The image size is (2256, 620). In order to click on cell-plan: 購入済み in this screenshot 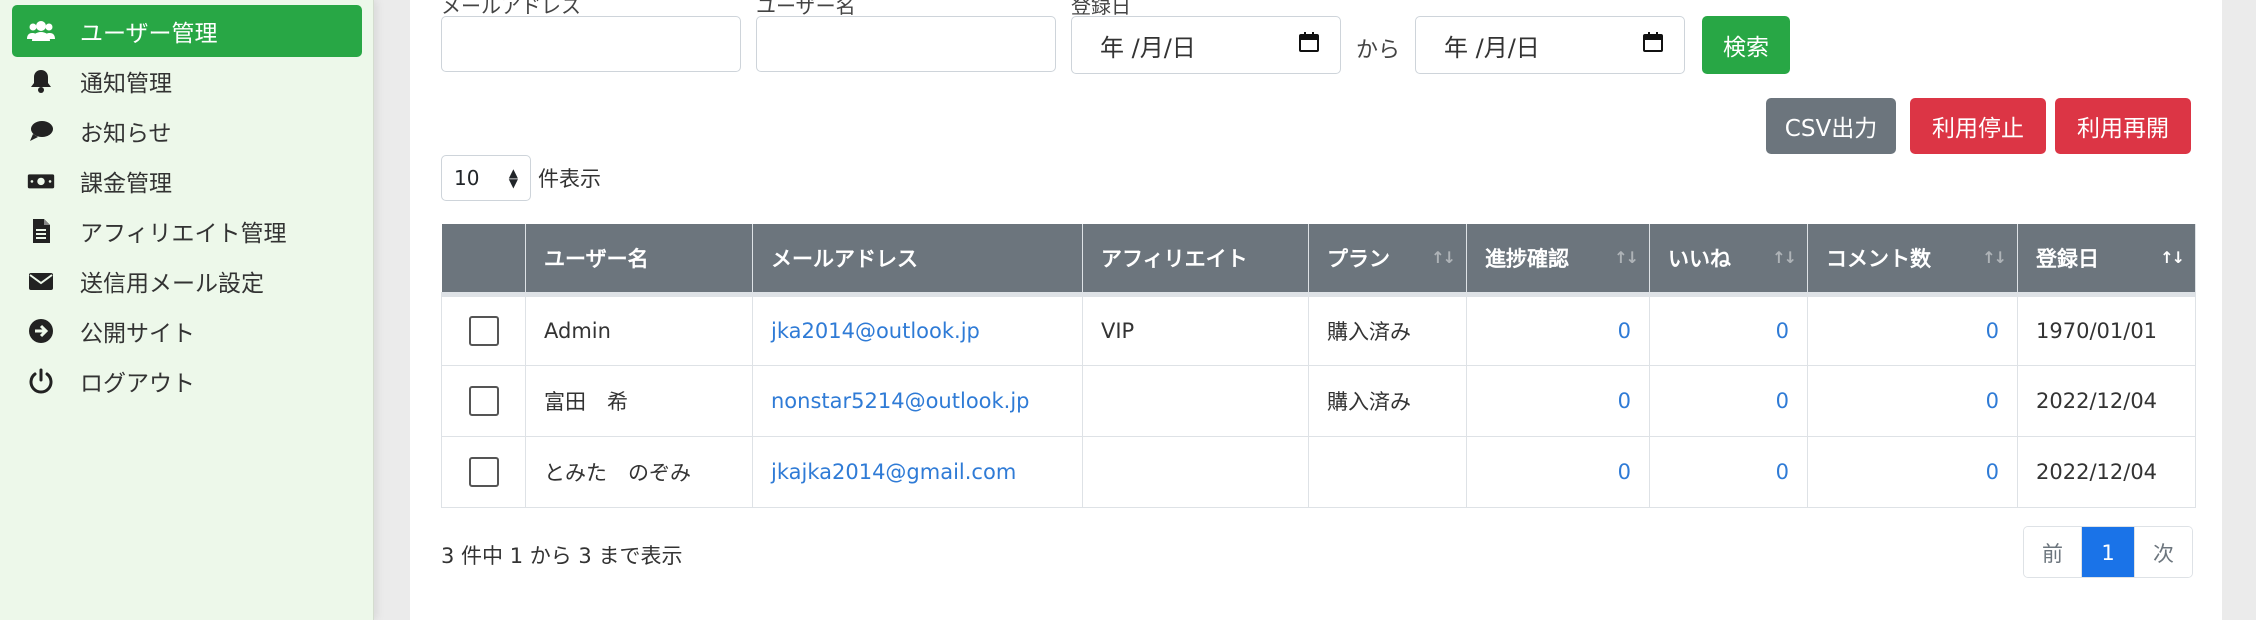, I will do `click(1387, 328)`.